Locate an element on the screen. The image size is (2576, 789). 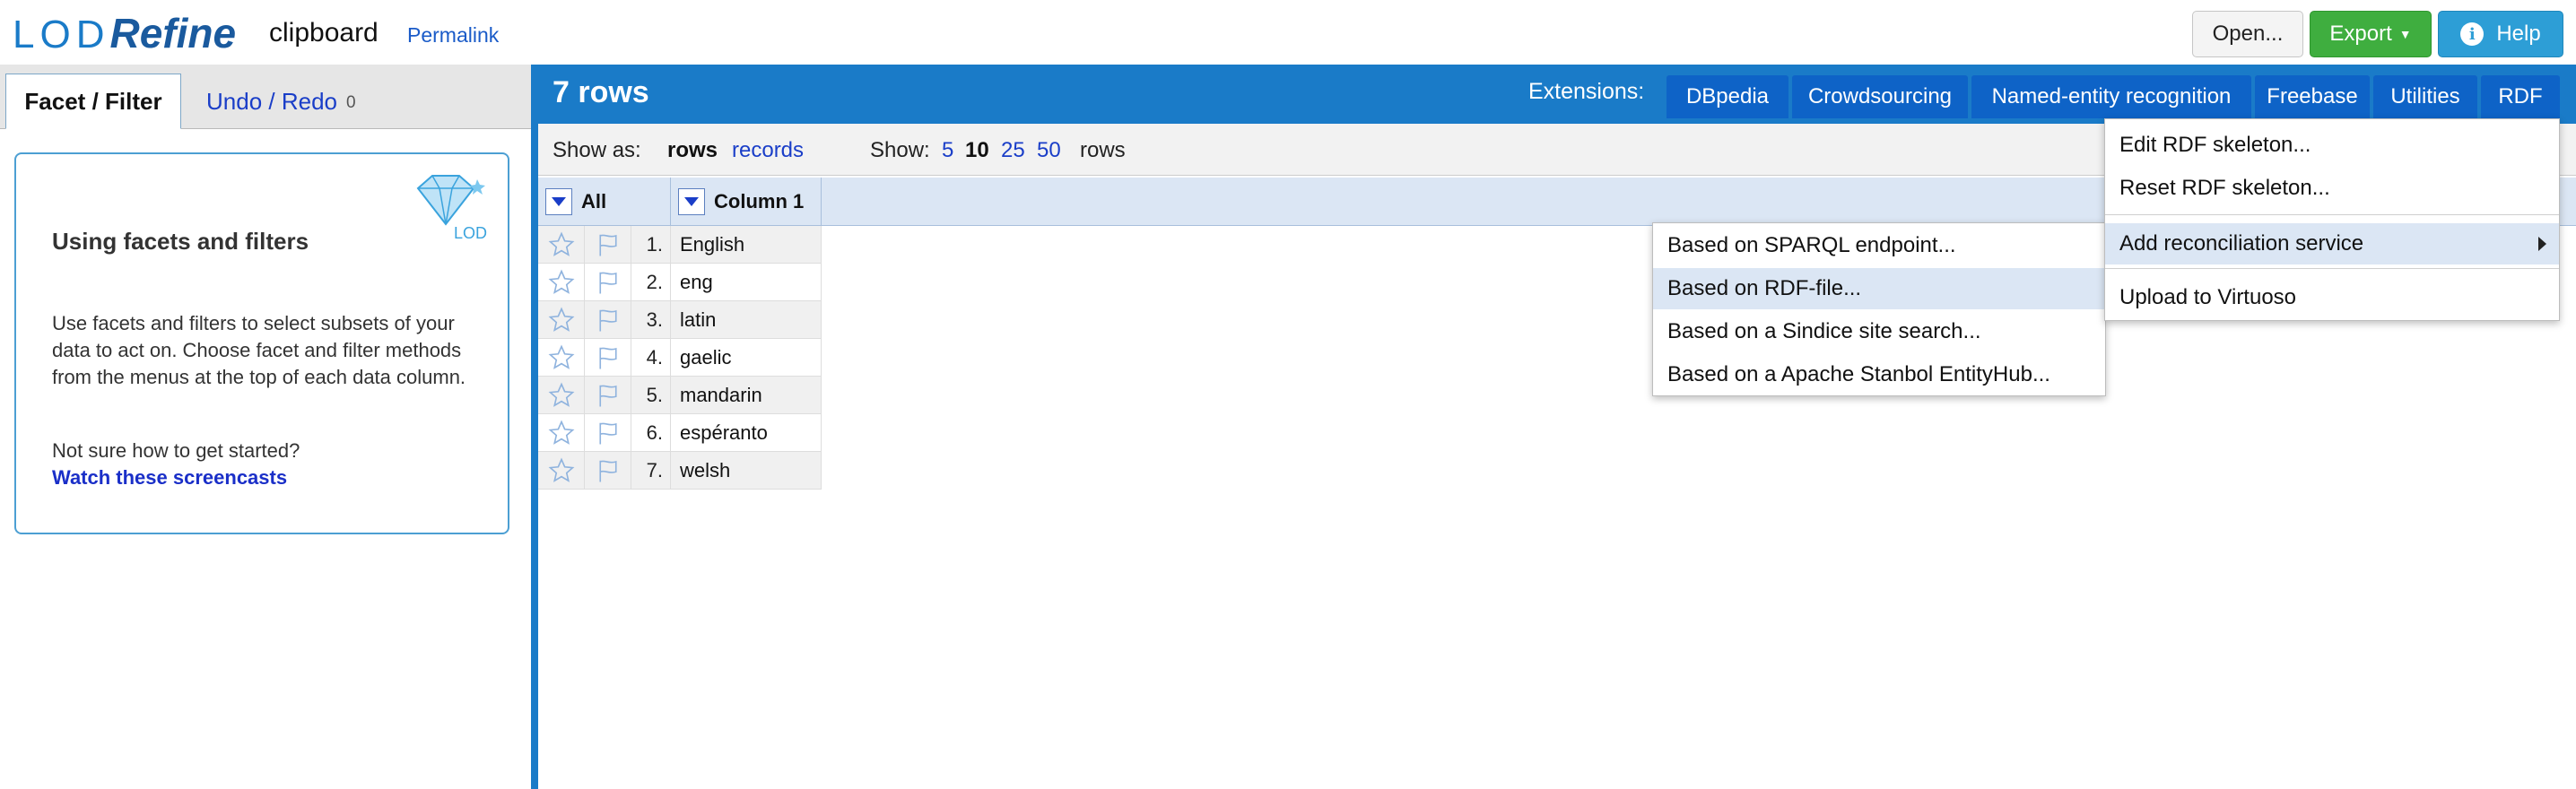
undo-count: 0 is located at coordinates (350, 102).